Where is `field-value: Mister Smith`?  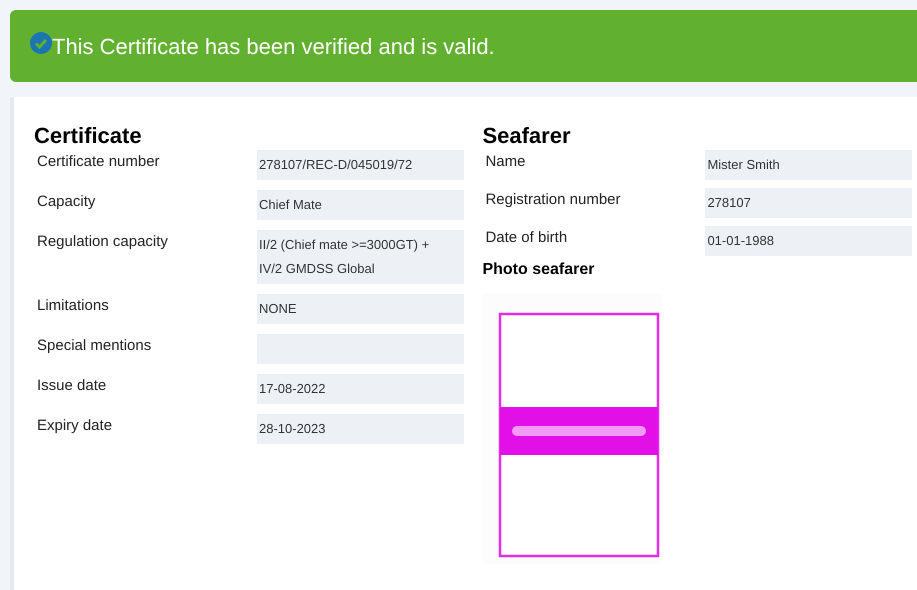
field-value: Mister Smith is located at coordinates (808, 165).